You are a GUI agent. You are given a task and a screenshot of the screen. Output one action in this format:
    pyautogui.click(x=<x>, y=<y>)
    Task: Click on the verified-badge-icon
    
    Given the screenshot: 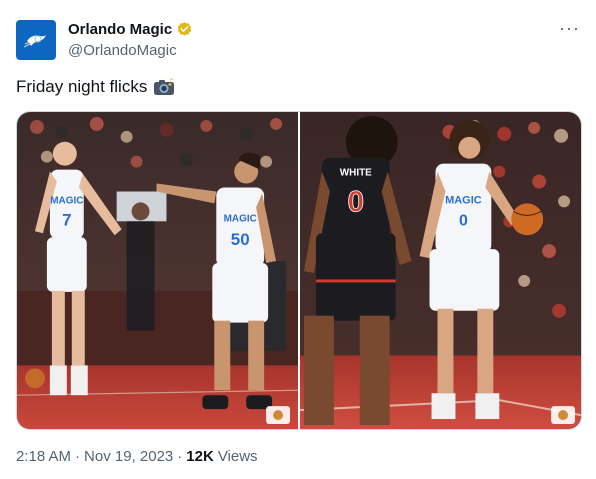 What is the action you would take?
    pyautogui.click(x=184, y=29)
    